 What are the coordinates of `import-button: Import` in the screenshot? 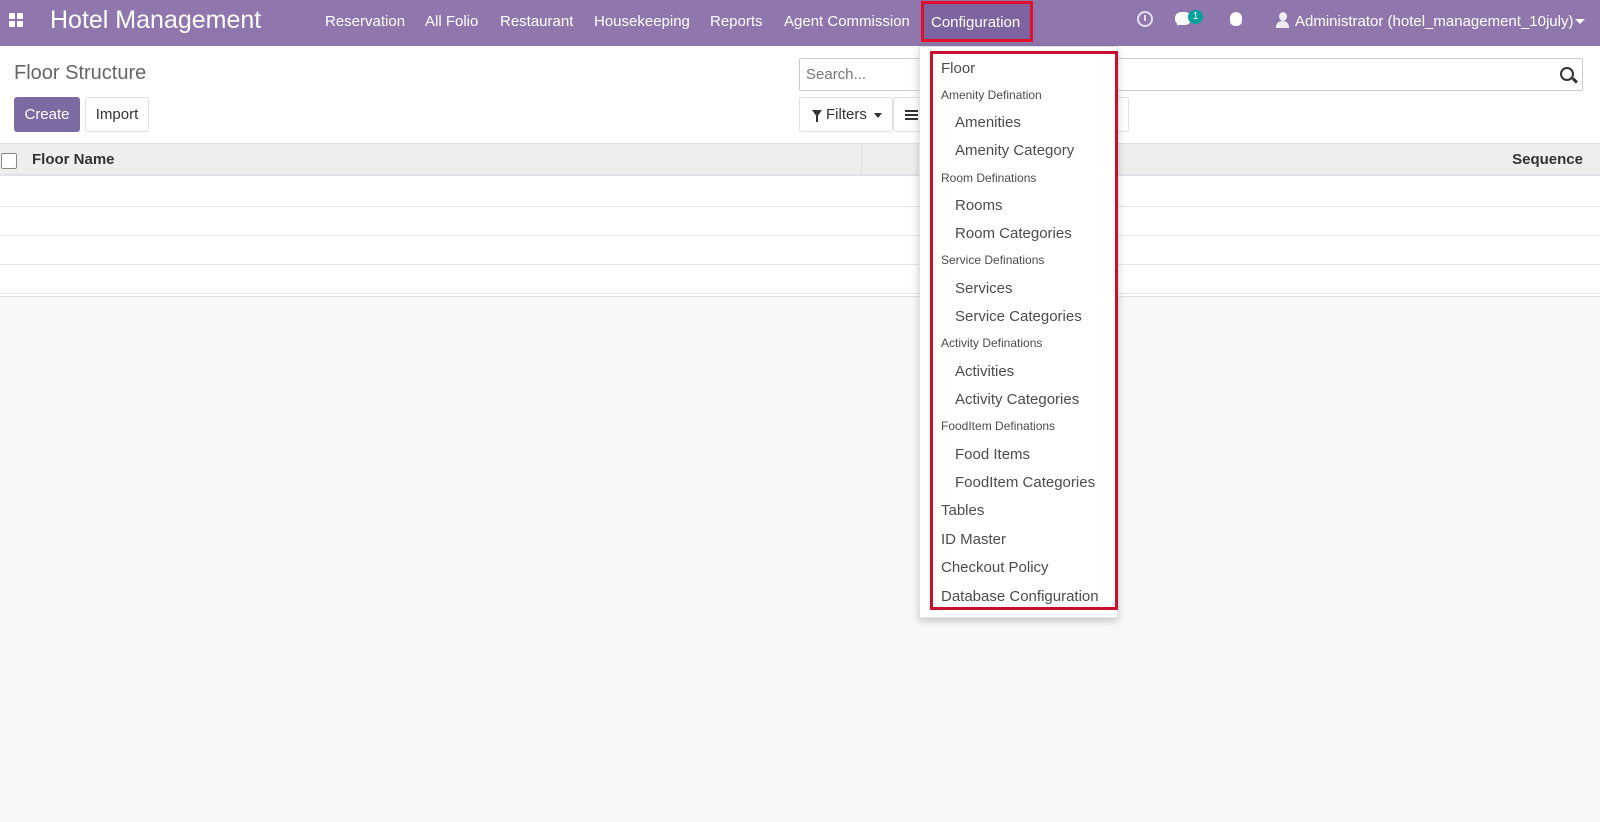 It's located at (117, 114).